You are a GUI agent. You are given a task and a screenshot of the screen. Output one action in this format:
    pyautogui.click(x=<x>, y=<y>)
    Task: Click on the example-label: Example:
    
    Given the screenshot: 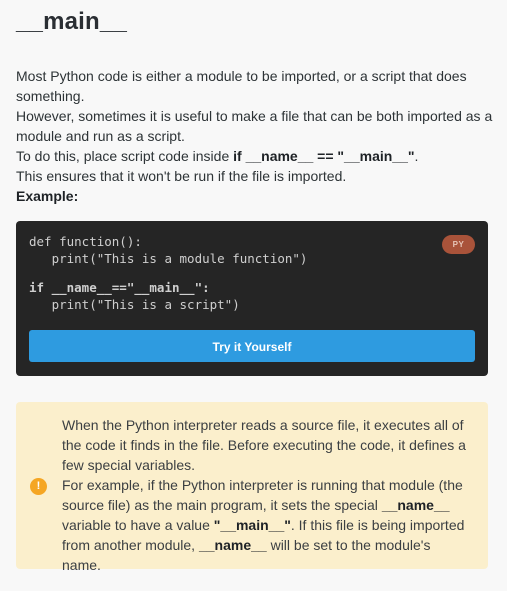 What is the action you would take?
    pyautogui.click(x=255, y=196)
    